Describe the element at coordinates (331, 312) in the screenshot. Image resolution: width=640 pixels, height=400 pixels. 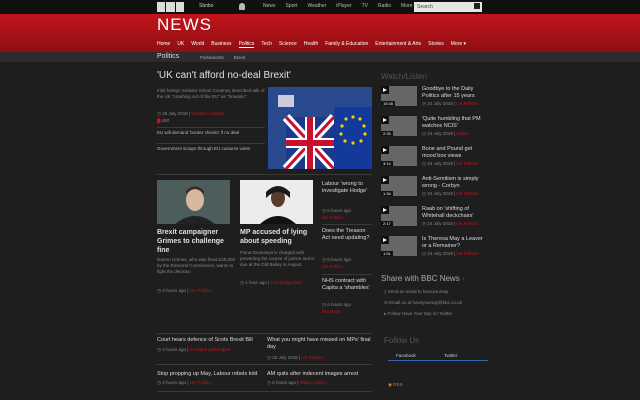
I see `story-tag-capita: Business` at that location.